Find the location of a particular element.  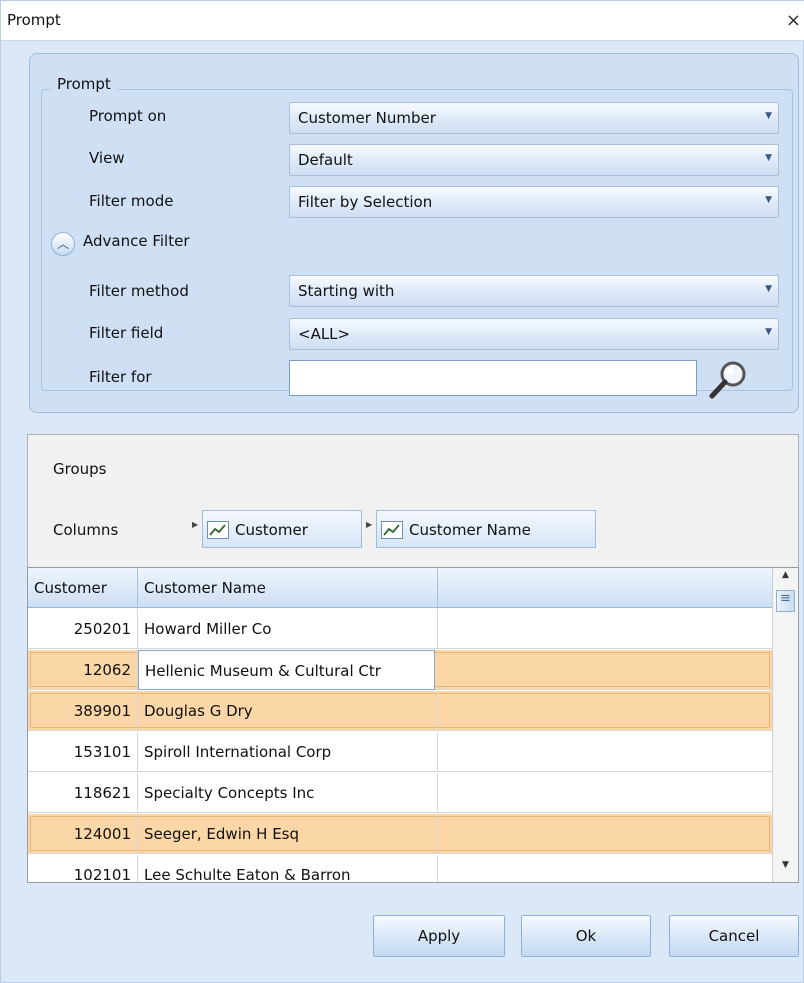

search-icon is located at coordinates (728, 380).